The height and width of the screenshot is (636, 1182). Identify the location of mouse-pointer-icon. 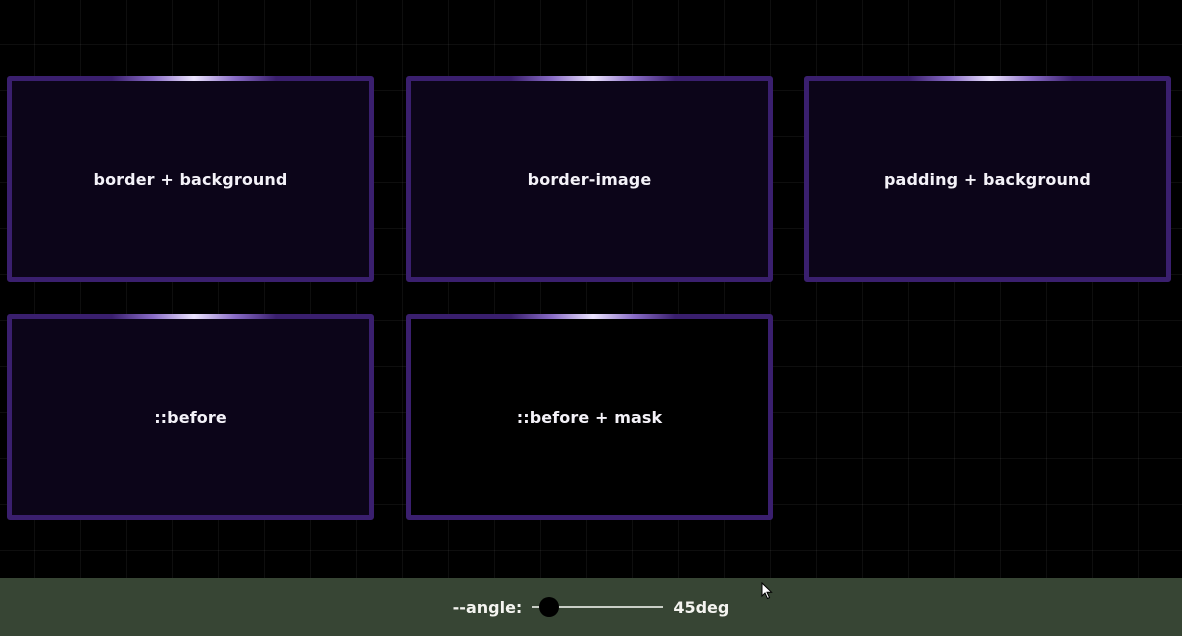
(767, 591).